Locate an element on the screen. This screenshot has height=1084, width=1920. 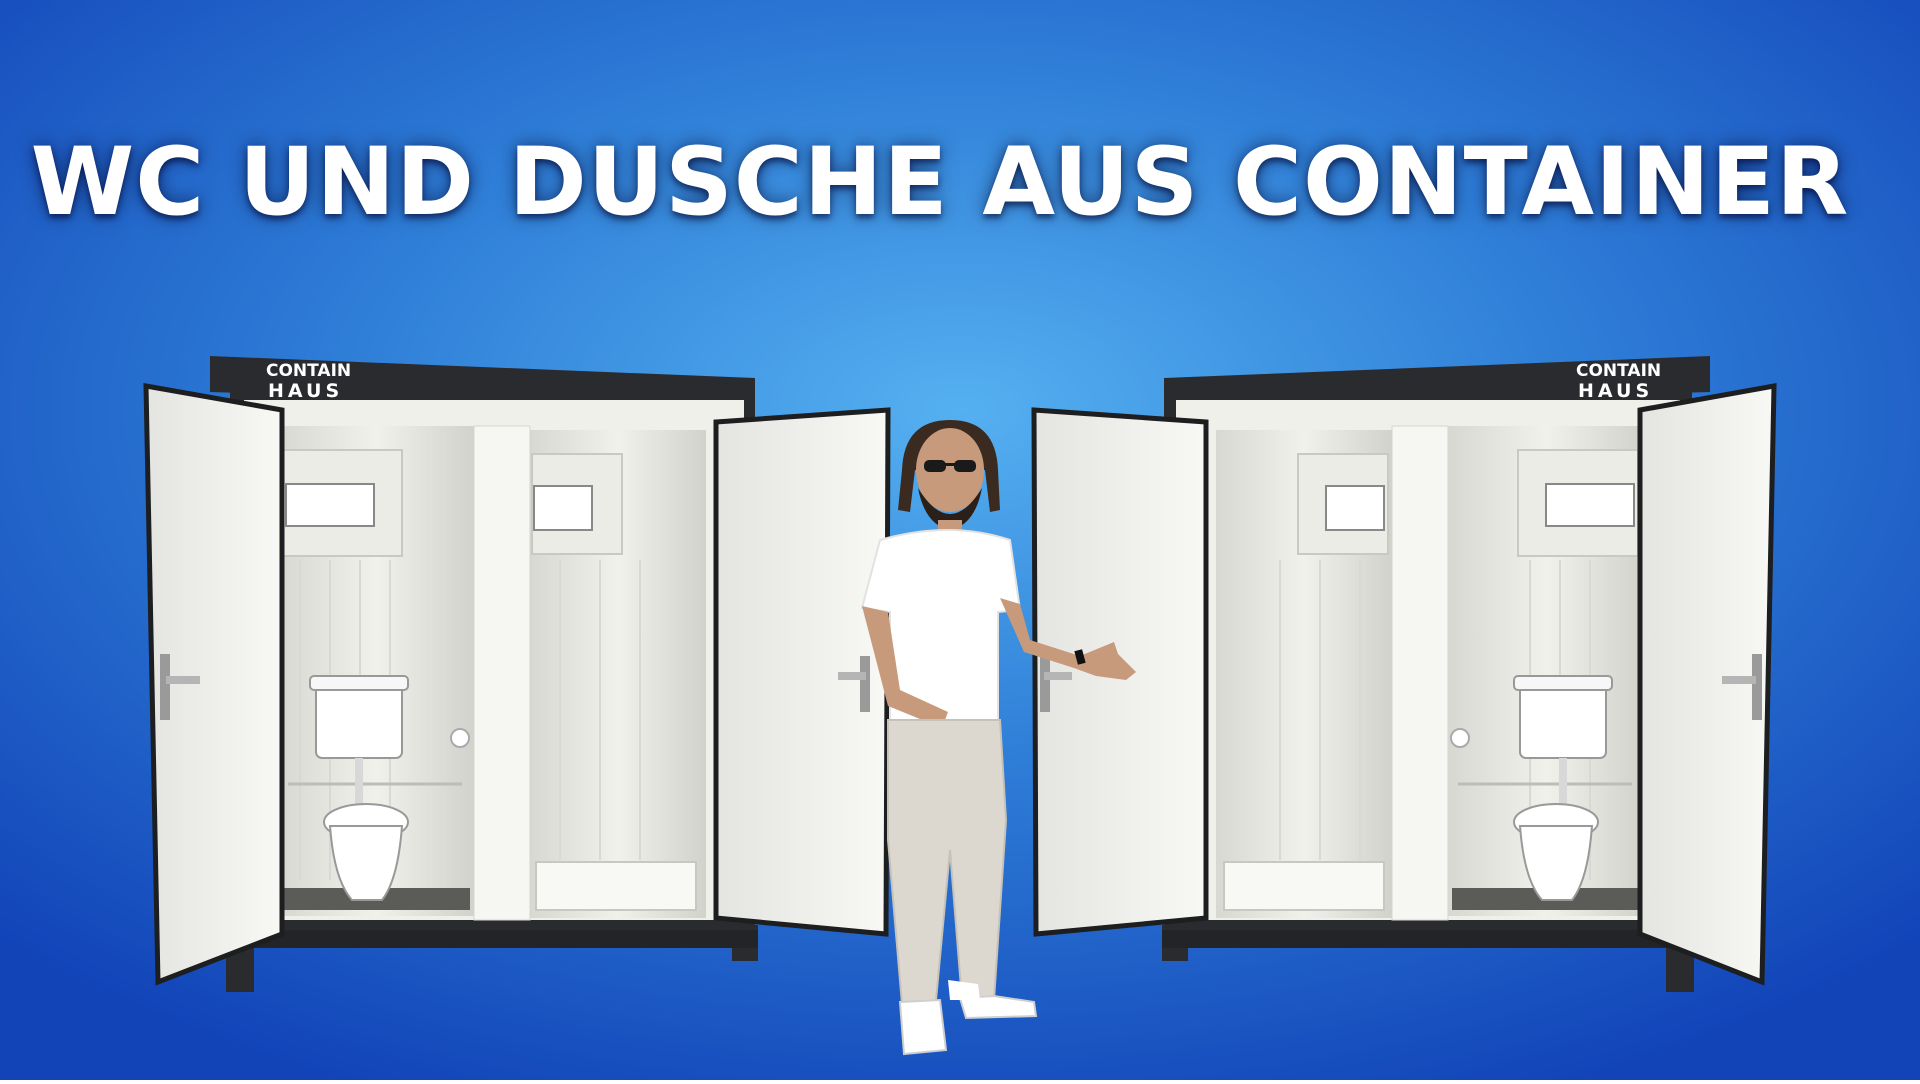
brand-logo-right: CONTAIN HAUS is located at coordinates (1618, 381).